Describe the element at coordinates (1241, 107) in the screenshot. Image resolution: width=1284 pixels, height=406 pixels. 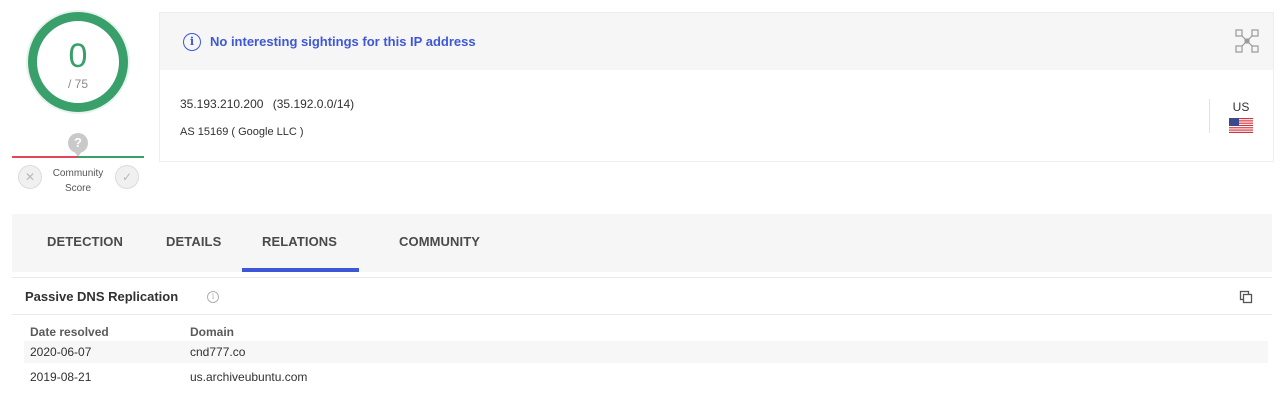
I see `country-code: US` at that location.